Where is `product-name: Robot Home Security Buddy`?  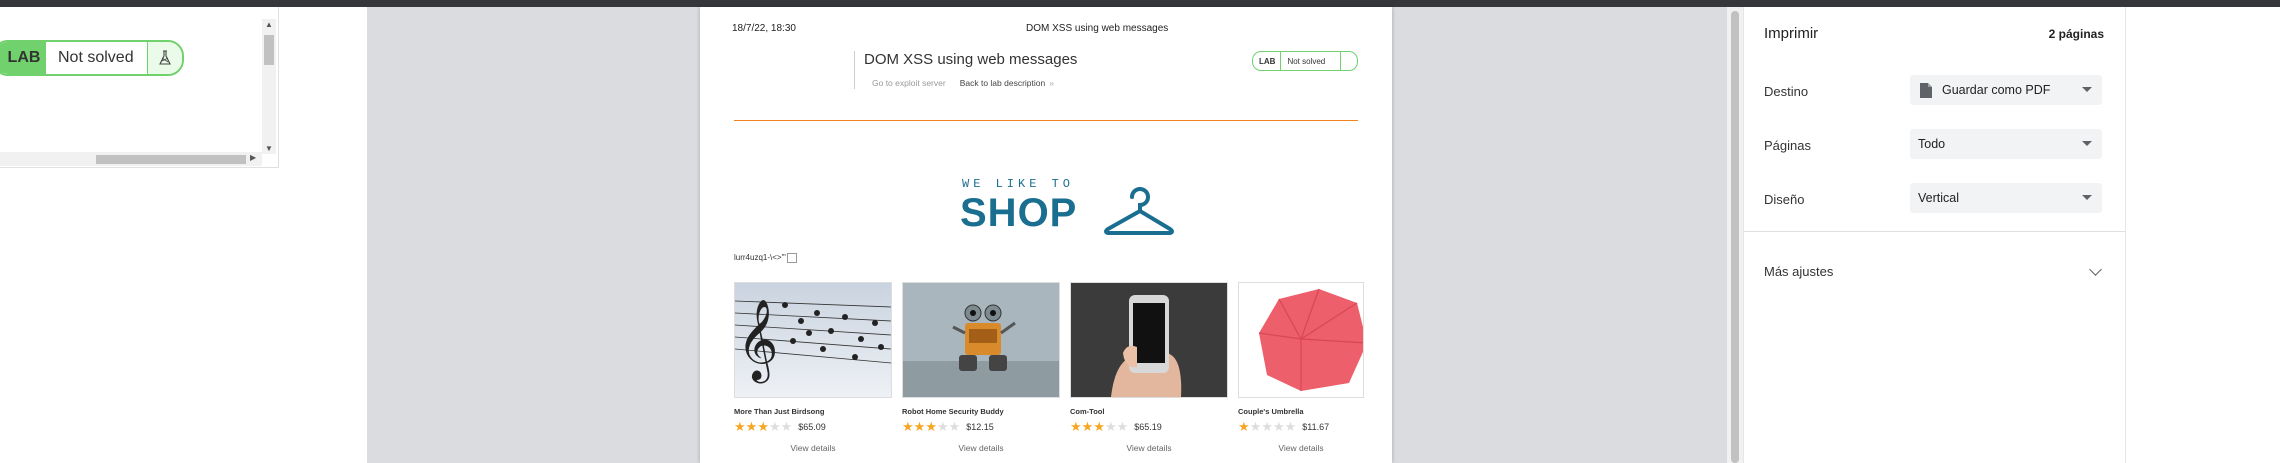 product-name: Robot Home Security Buddy is located at coordinates (953, 411).